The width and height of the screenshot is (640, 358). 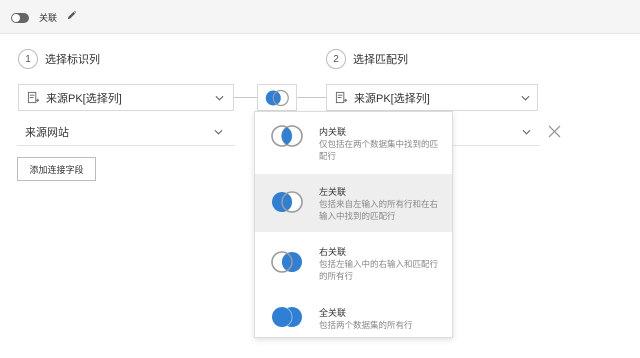 I want to click on add-join-field-button: 添加连接字段, so click(x=56, y=169).